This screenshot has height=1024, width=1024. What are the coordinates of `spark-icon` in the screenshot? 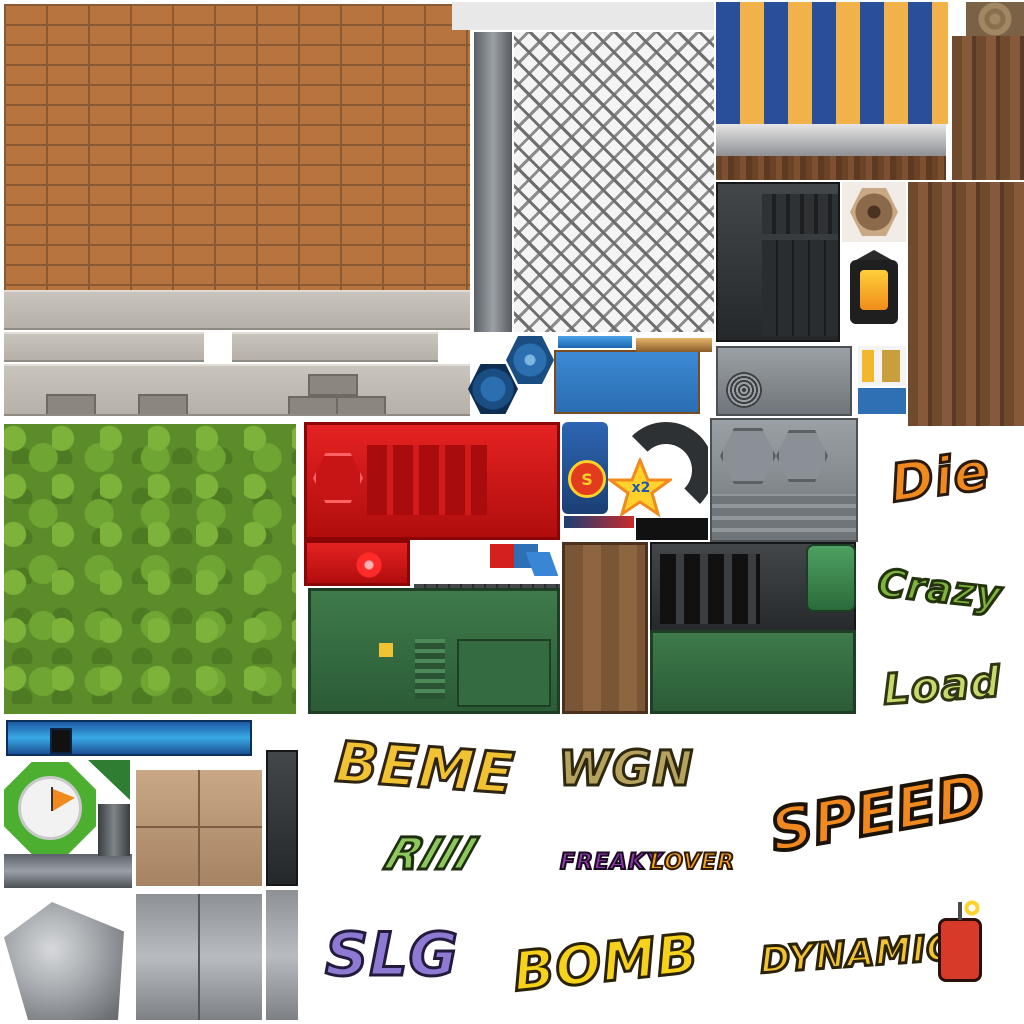 It's located at (972, 908).